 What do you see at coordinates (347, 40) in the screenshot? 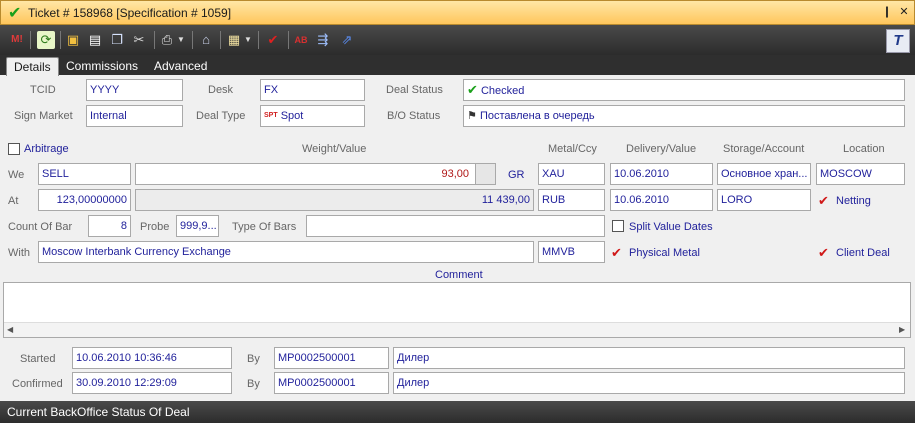
I see `arrows-icon: ⇗` at bounding box center [347, 40].